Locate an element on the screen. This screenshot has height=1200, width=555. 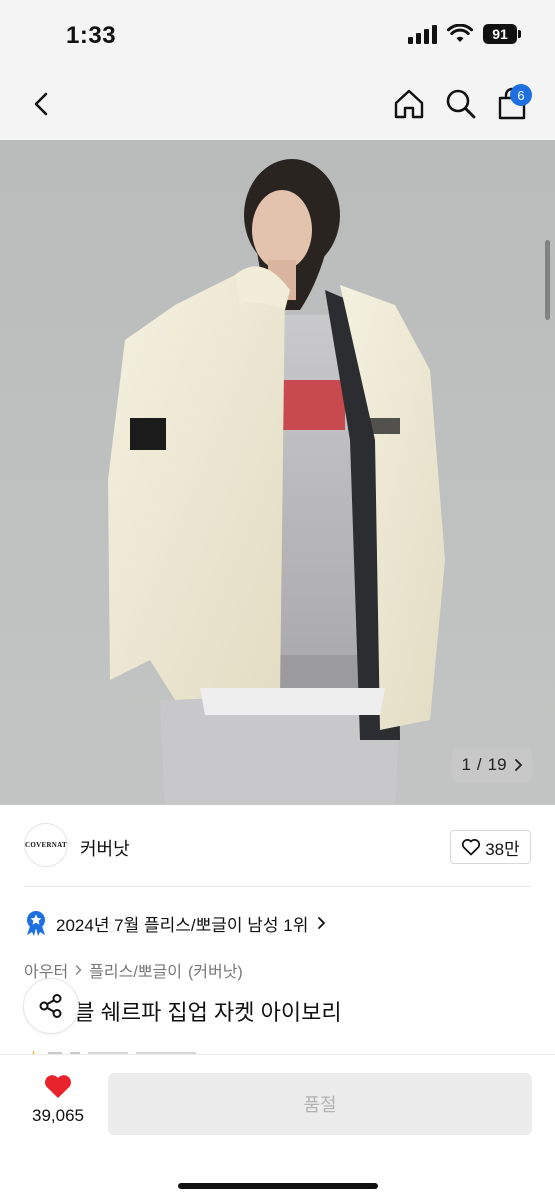
cart-count-badge: 6 is located at coordinates (521, 95).